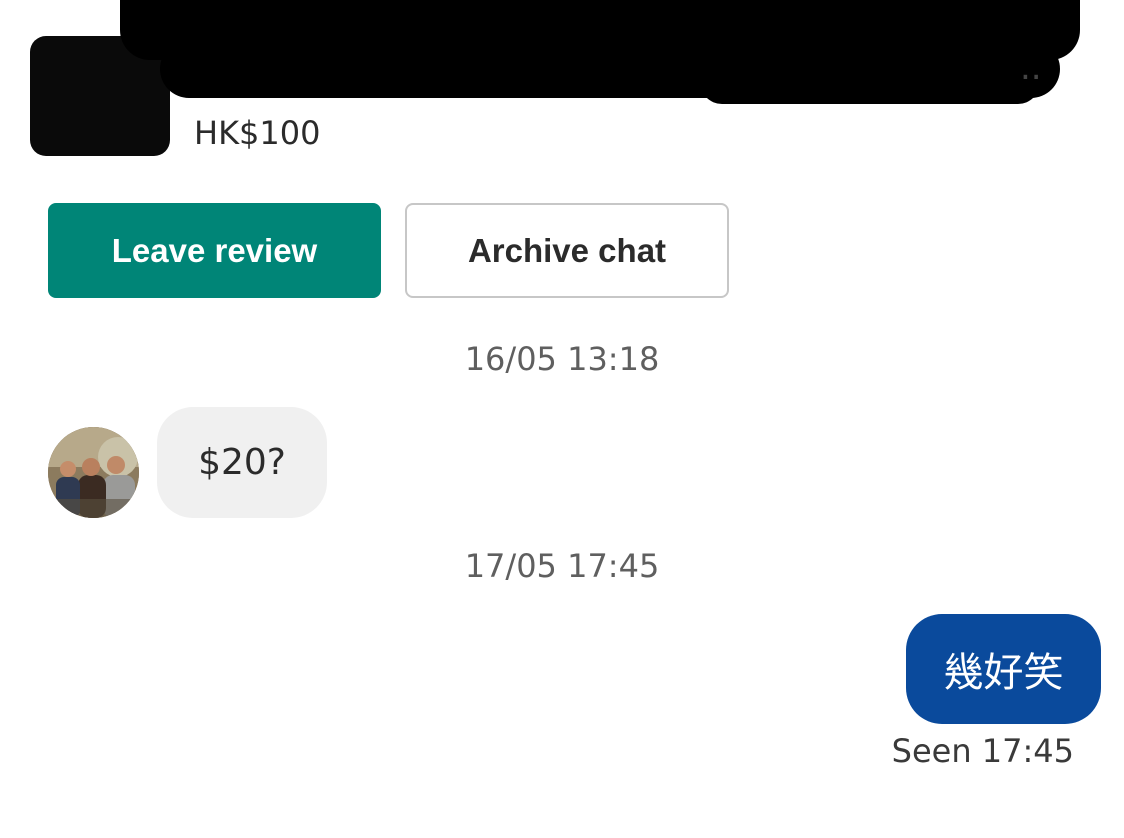 The image size is (1124, 838). Describe the element at coordinates (562, 359) in the screenshot. I see `message-timestamp: 16/05 13:18` at that location.